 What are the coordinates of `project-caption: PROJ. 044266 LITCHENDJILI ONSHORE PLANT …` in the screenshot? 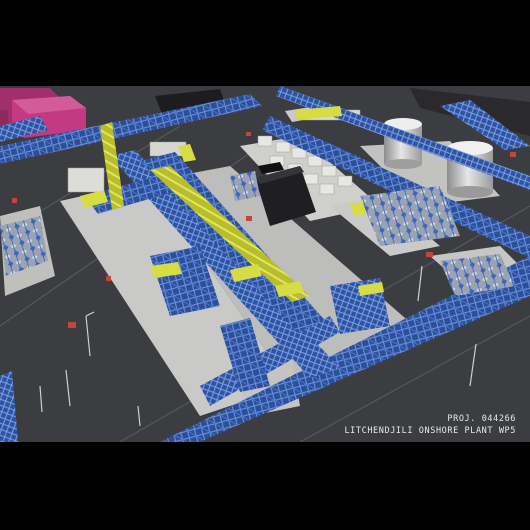 It's located at (430, 425).